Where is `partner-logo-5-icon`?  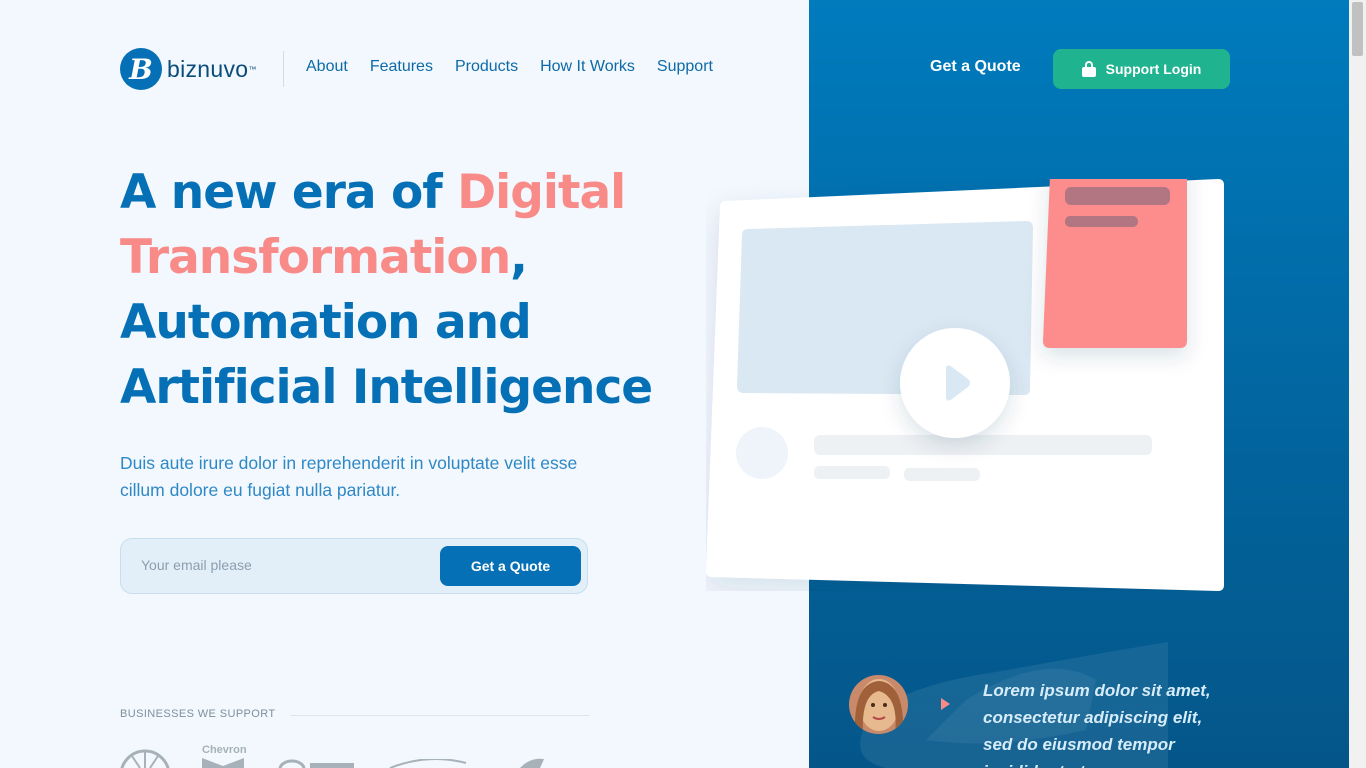 partner-logo-5-icon is located at coordinates (532, 763).